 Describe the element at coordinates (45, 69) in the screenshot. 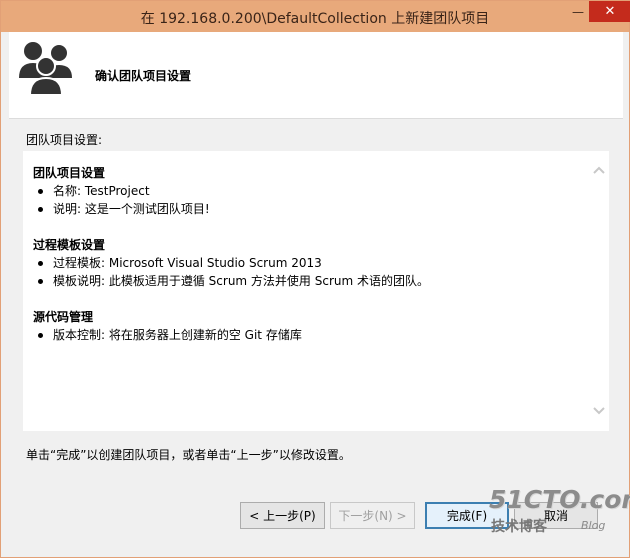

I see `team-group-icon` at that location.